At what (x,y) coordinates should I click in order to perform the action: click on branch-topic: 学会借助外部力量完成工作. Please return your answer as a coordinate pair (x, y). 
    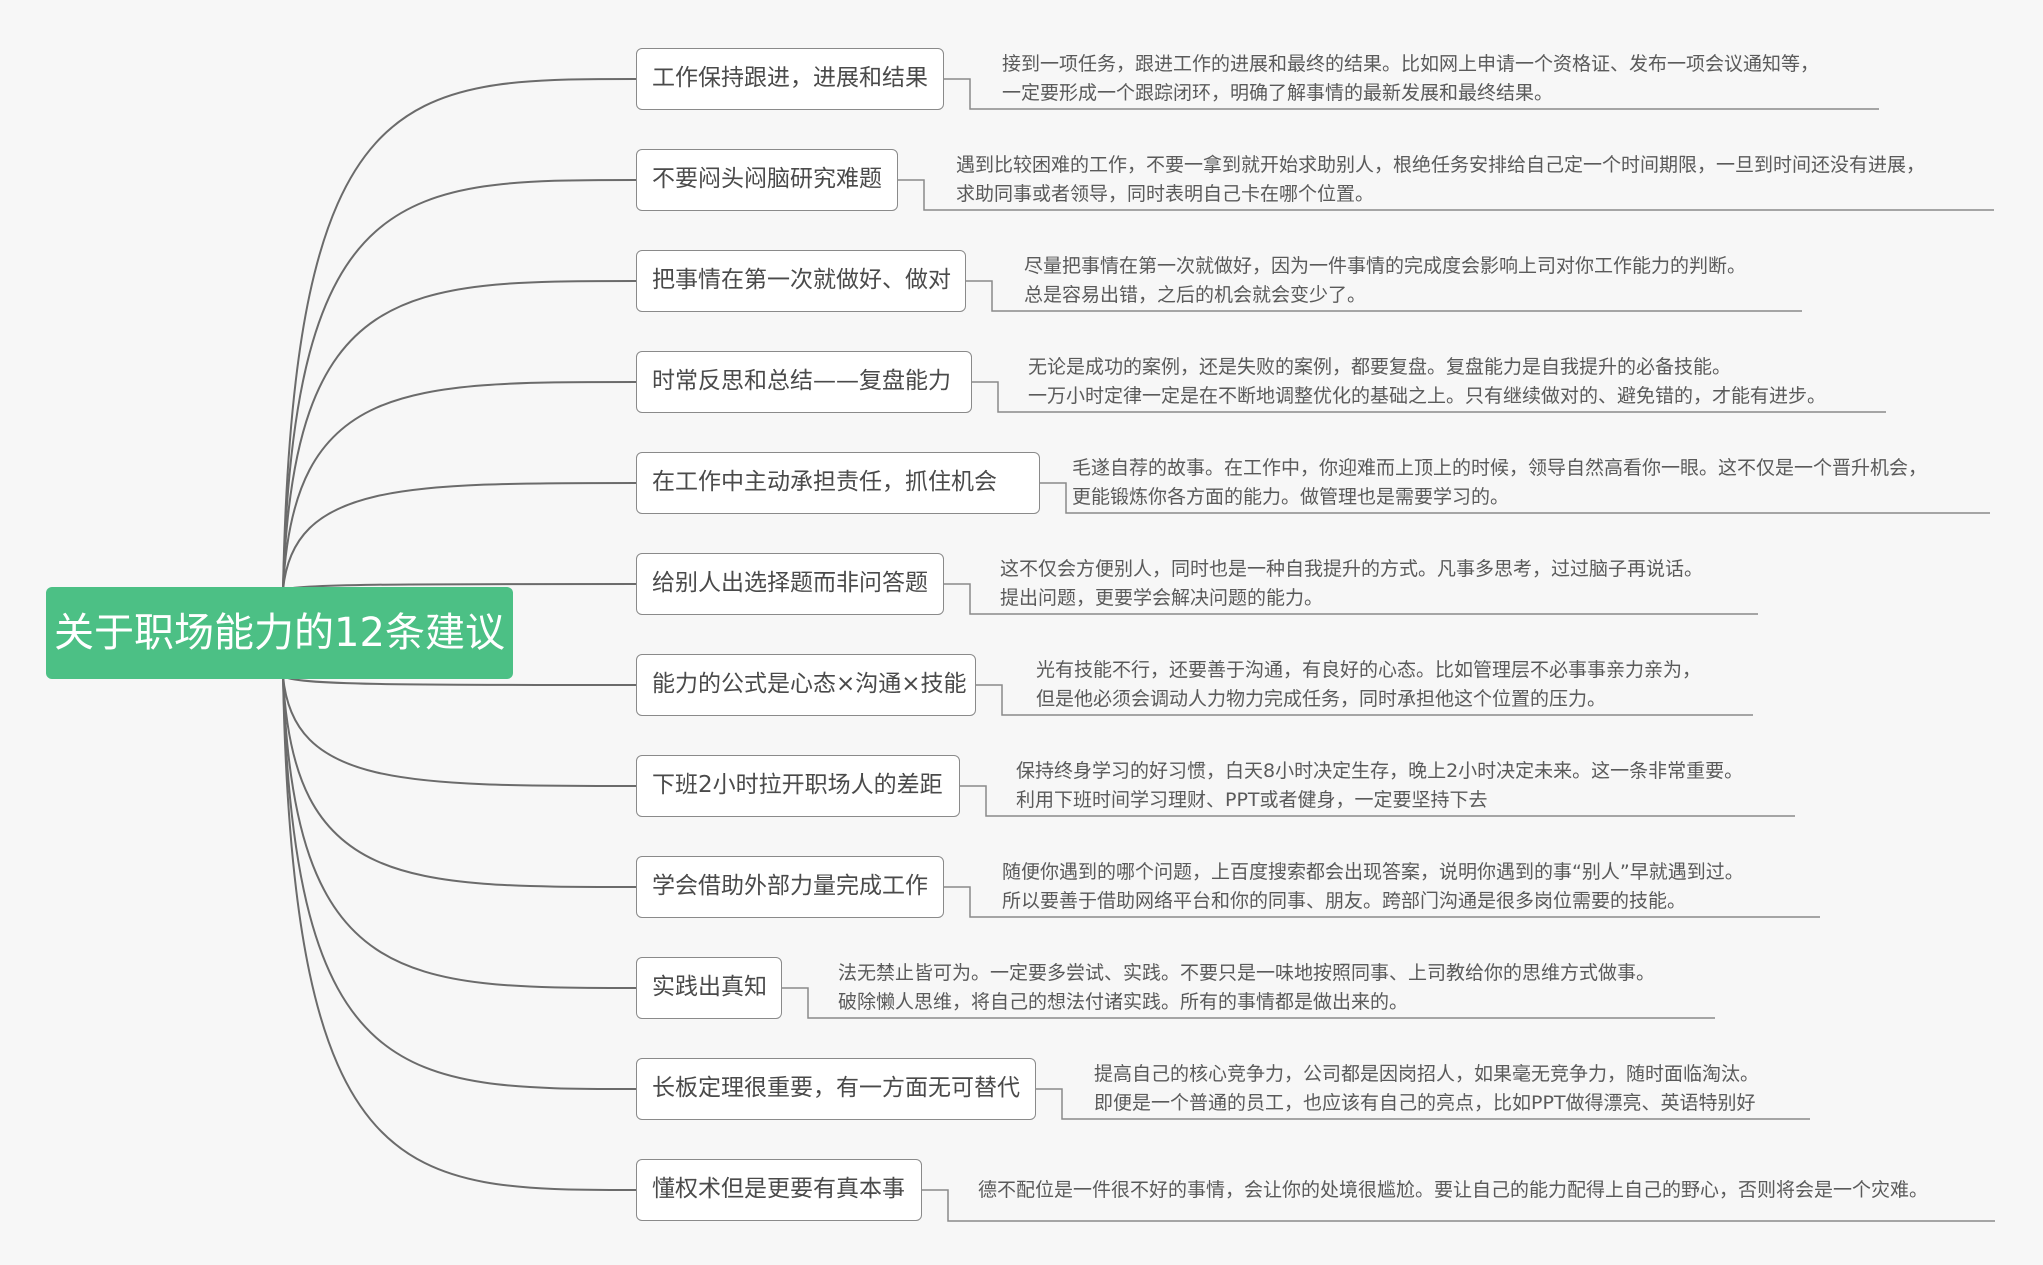
    Looking at the image, I should click on (790, 887).